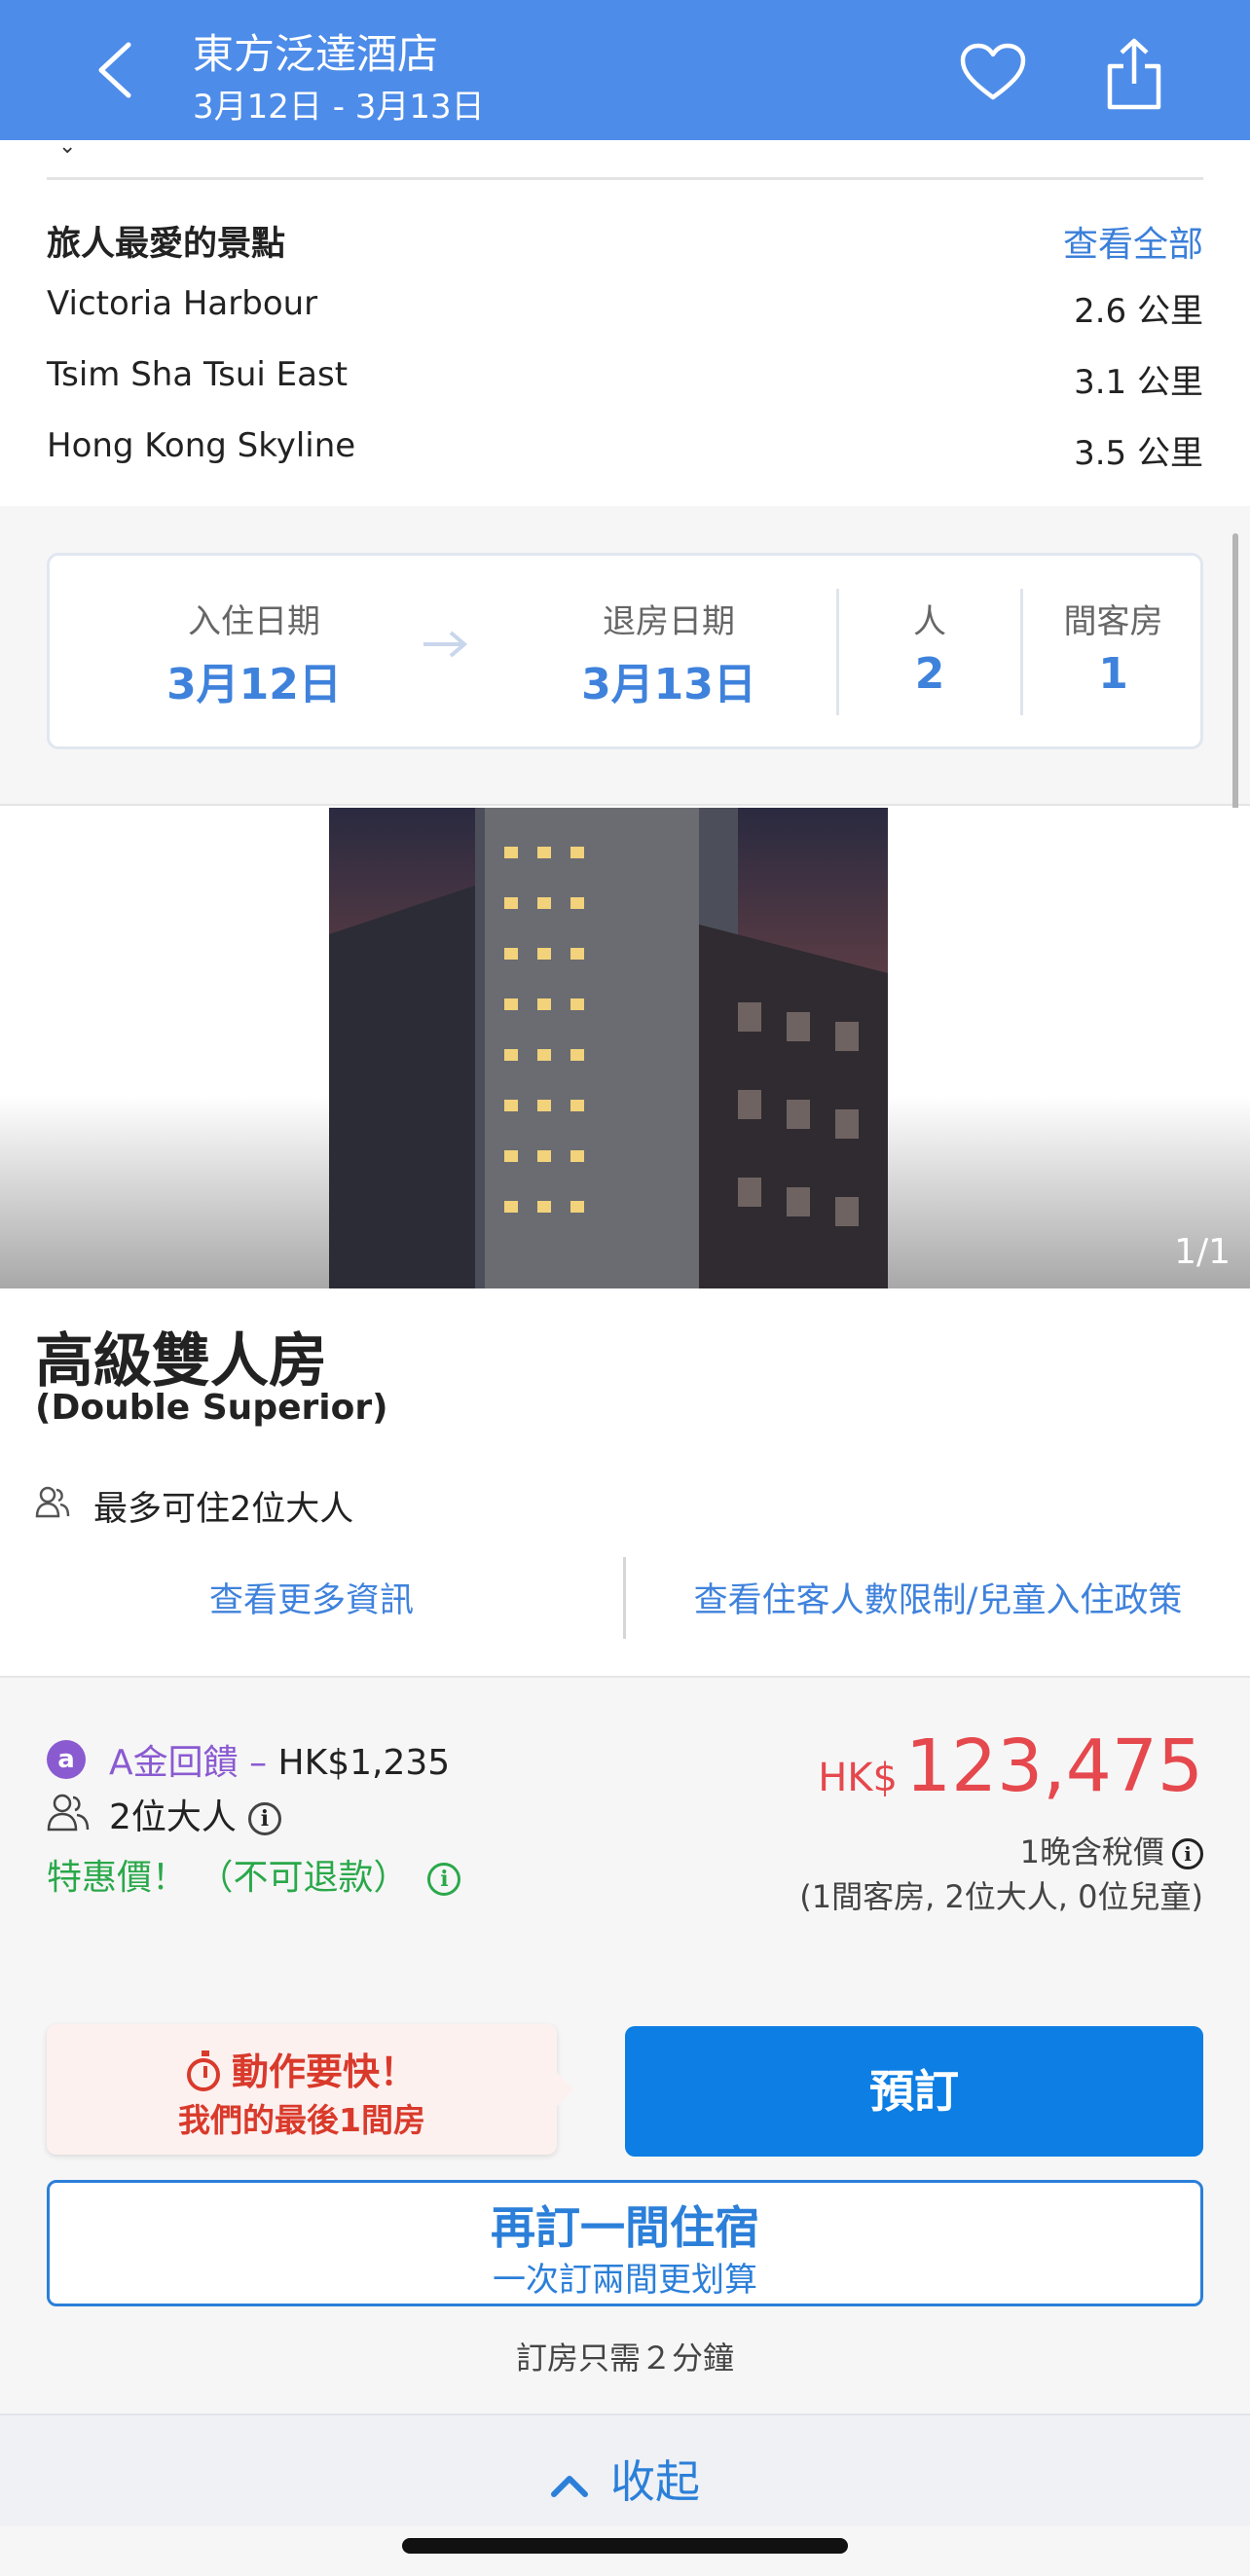 The height and width of the screenshot is (2576, 1250). What do you see at coordinates (311, 1597) in the screenshot?
I see `more-info-link: 查看更多資訊` at bounding box center [311, 1597].